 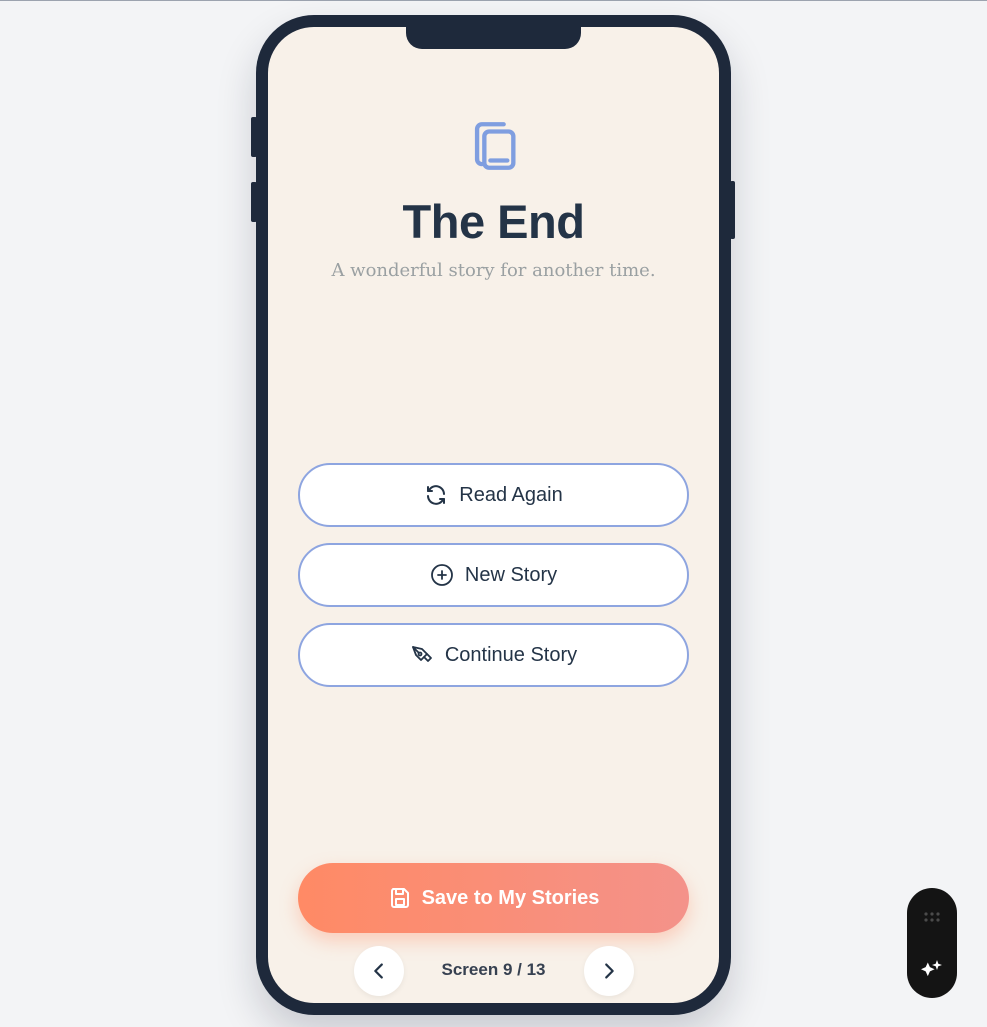 I want to click on chevron-right-icon, so click(x=609, y=971).